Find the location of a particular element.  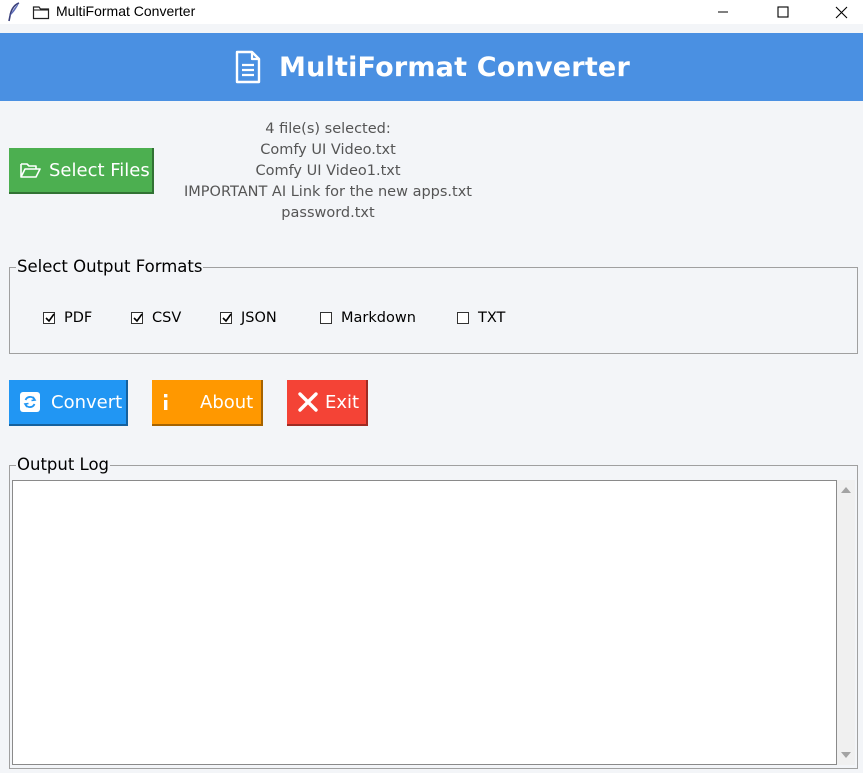

convert-button: Convert is located at coordinates (68, 403).